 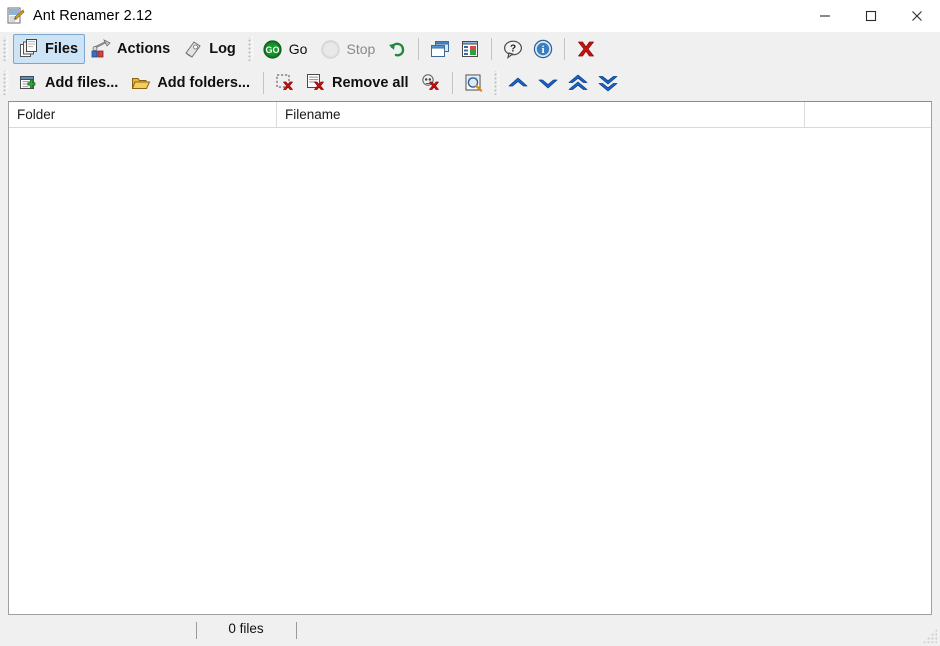 I want to click on toolbar-button-preview, so click(x=474, y=83).